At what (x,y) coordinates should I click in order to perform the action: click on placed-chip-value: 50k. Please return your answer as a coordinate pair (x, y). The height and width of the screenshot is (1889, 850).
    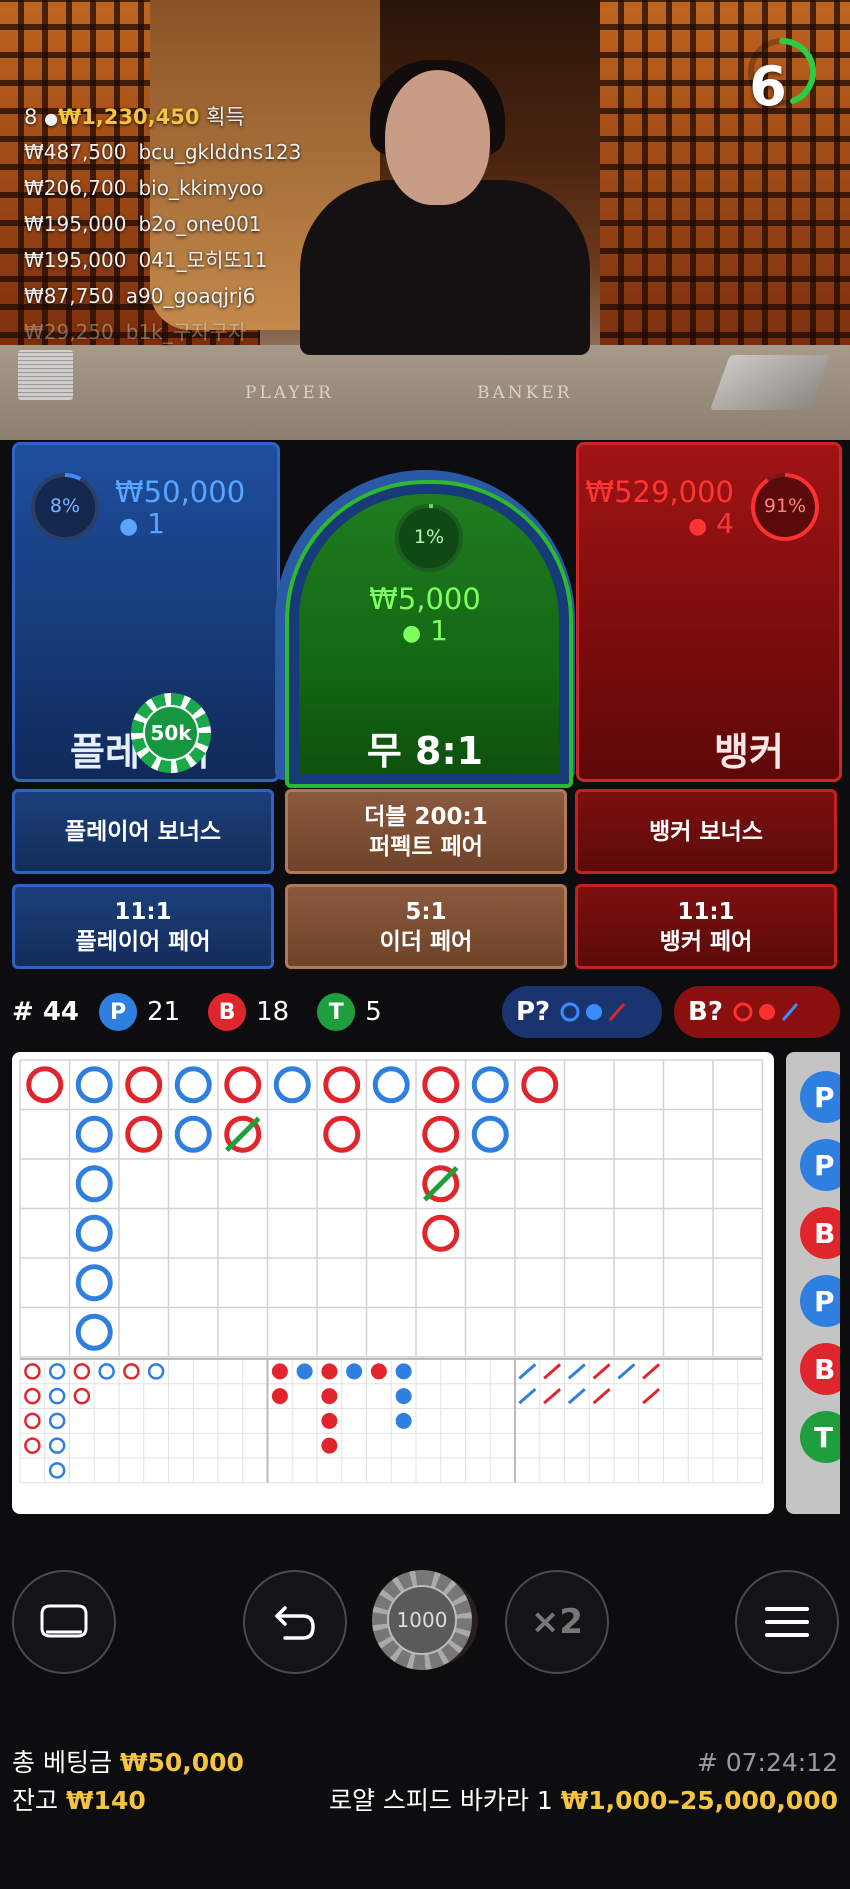
    Looking at the image, I should click on (171, 733).